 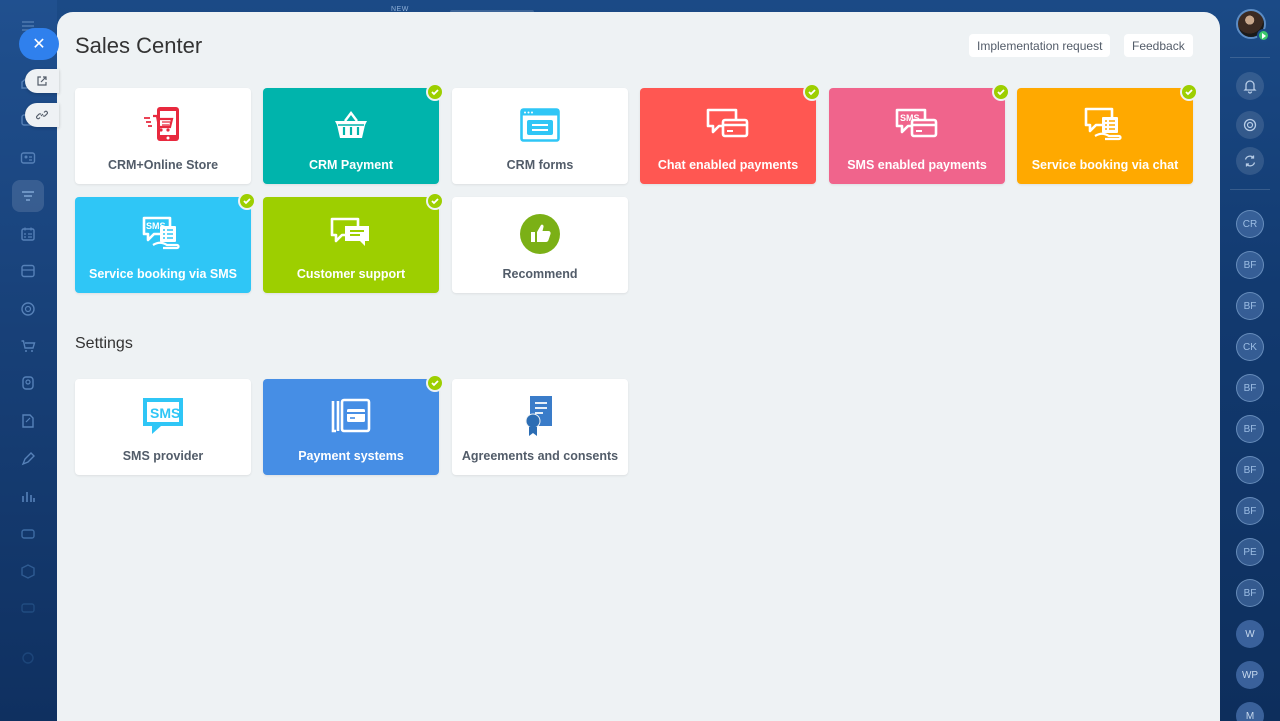 I want to click on chat-booking-icon, so click(x=1105, y=125).